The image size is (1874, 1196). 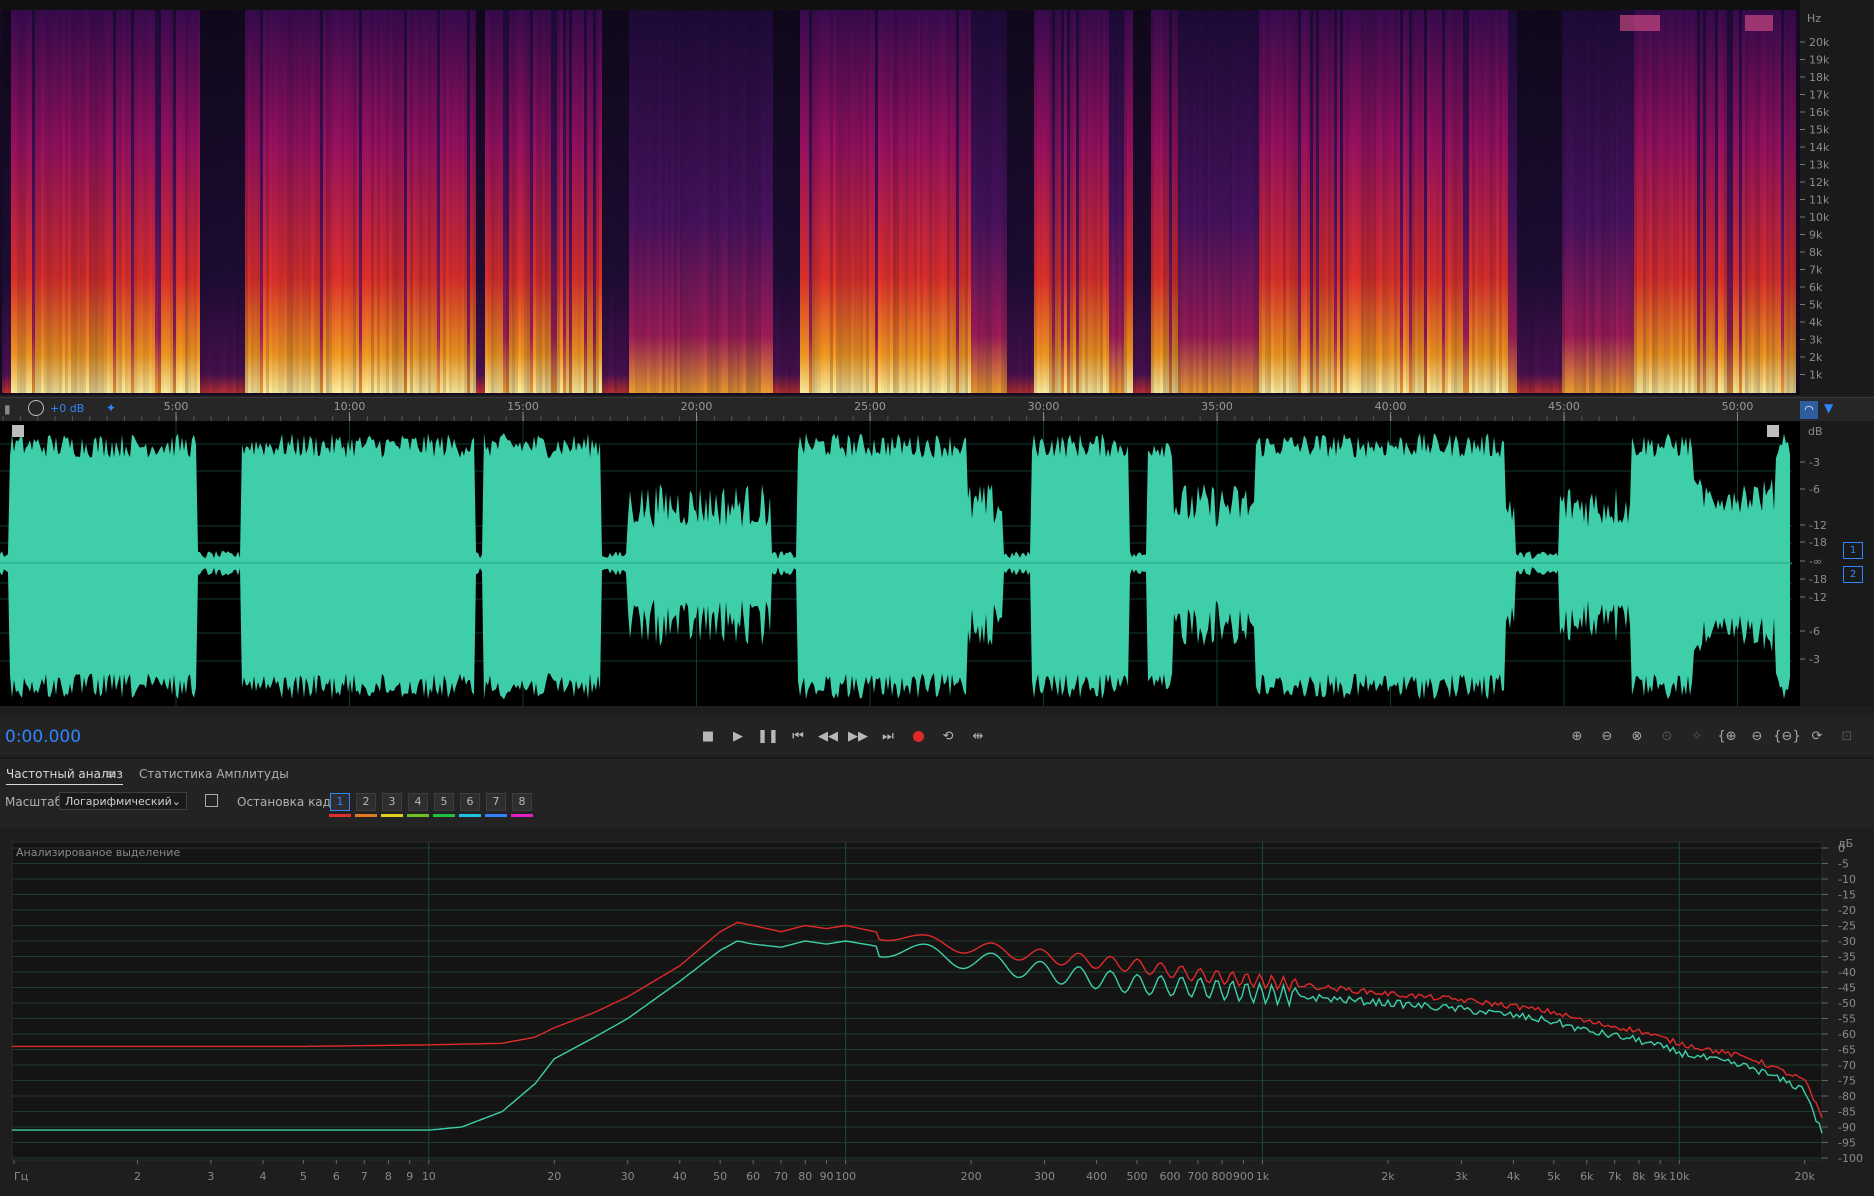 I want to click on zoom-in-left-button: {⊕, so click(x=1727, y=736).